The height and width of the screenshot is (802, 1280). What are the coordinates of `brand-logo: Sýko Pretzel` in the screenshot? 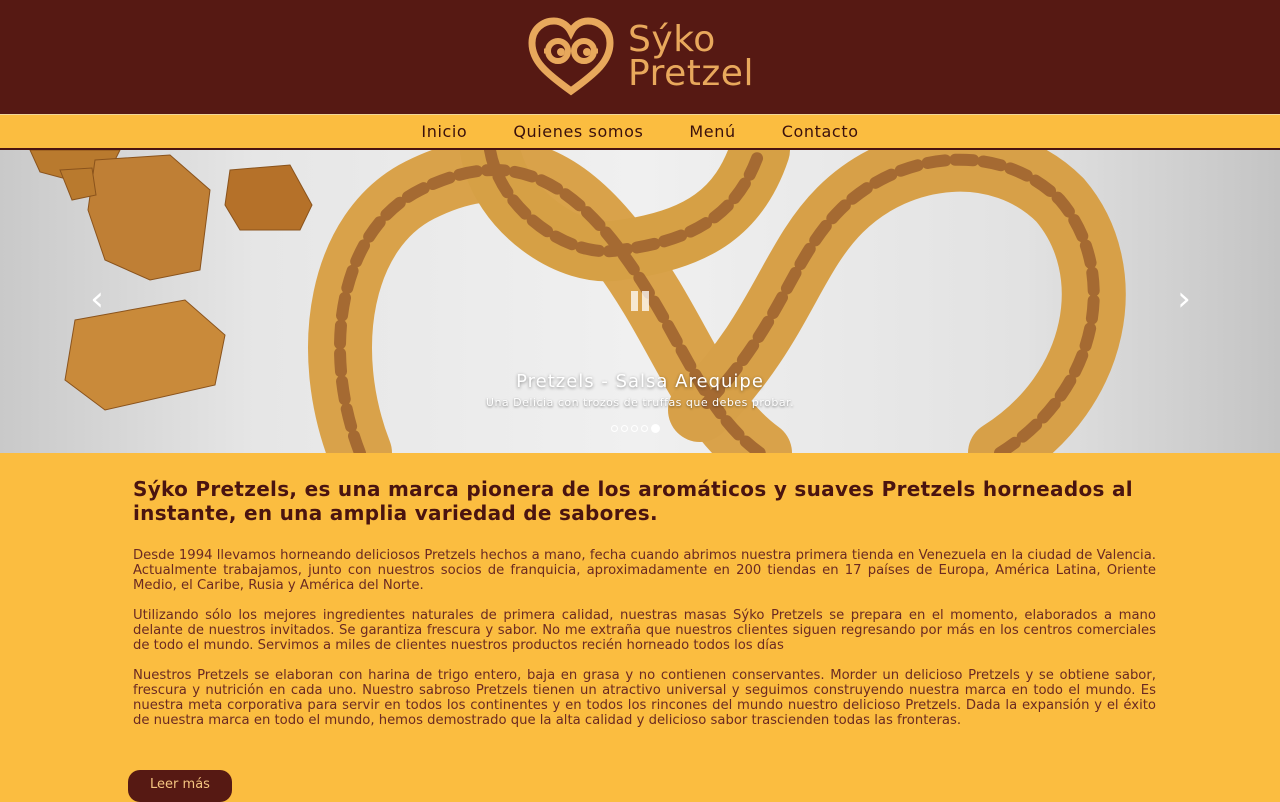 It's located at (640, 57).